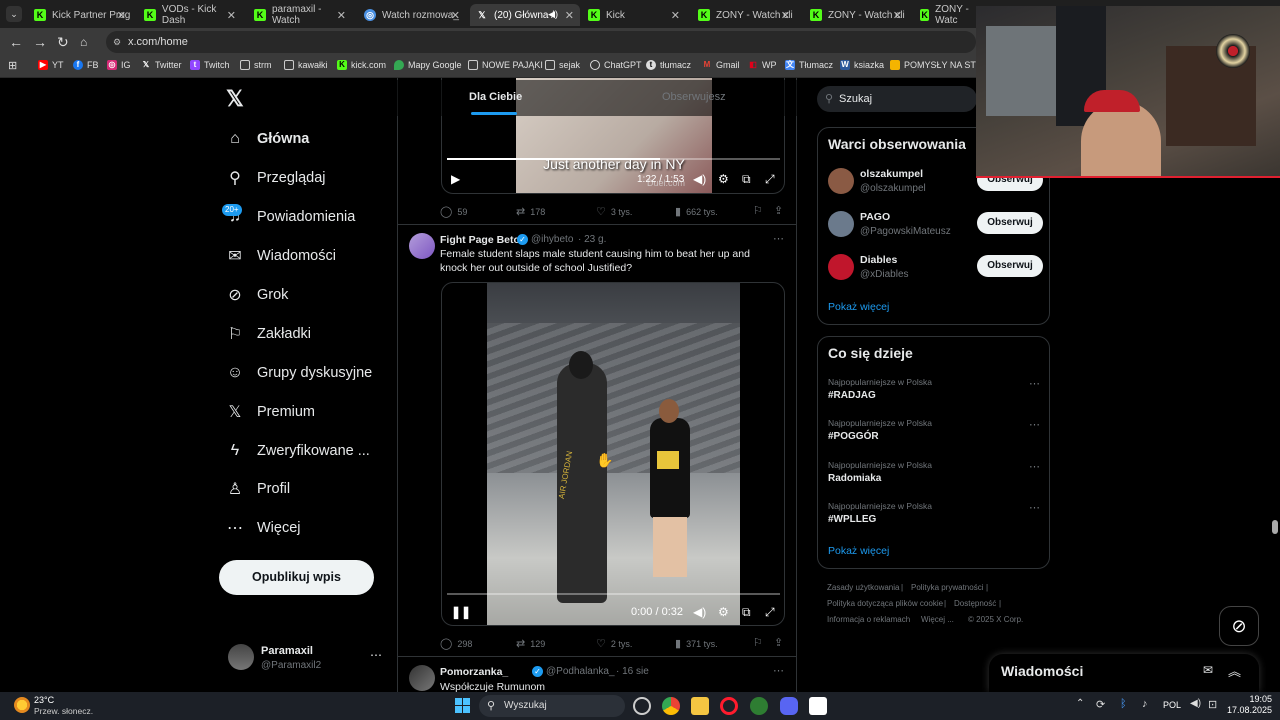 The image size is (1280, 720). What do you see at coordinates (668, 65) in the screenshot?
I see `bookmark: t tłumacz` at bounding box center [668, 65].